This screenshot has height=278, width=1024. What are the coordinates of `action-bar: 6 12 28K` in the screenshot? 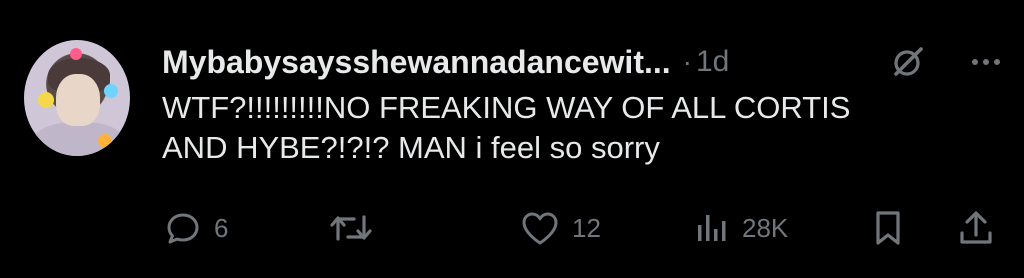 It's located at (585, 228).